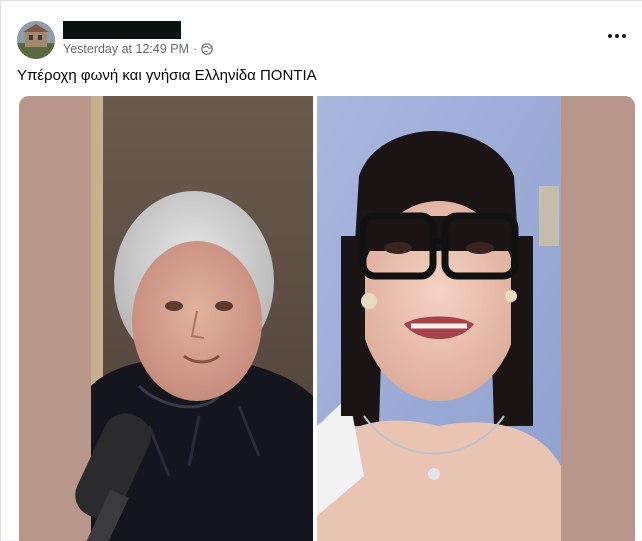  What do you see at coordinates (167, 75) in the screenshot?
I see `post-caption: Υπέροχη φωνή και γνήσια Ελληνίδα ΠΟΝΤΙΑ` at bounding box center [167, 75].